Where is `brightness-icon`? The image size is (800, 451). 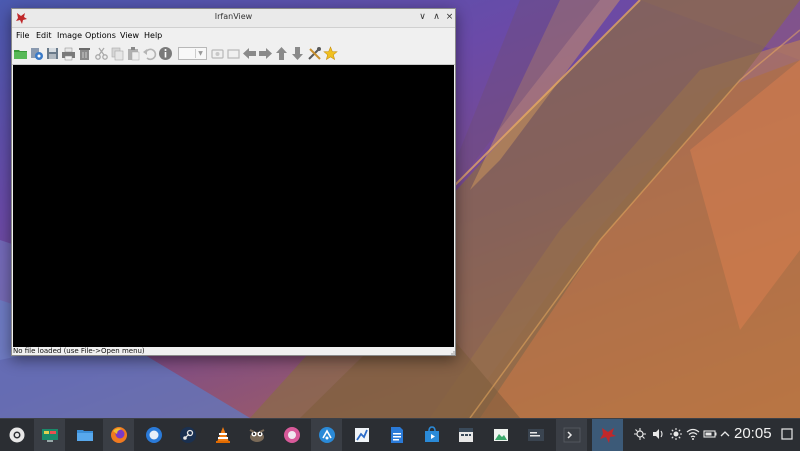 brightness-icon is located at coordinates (676, 434).